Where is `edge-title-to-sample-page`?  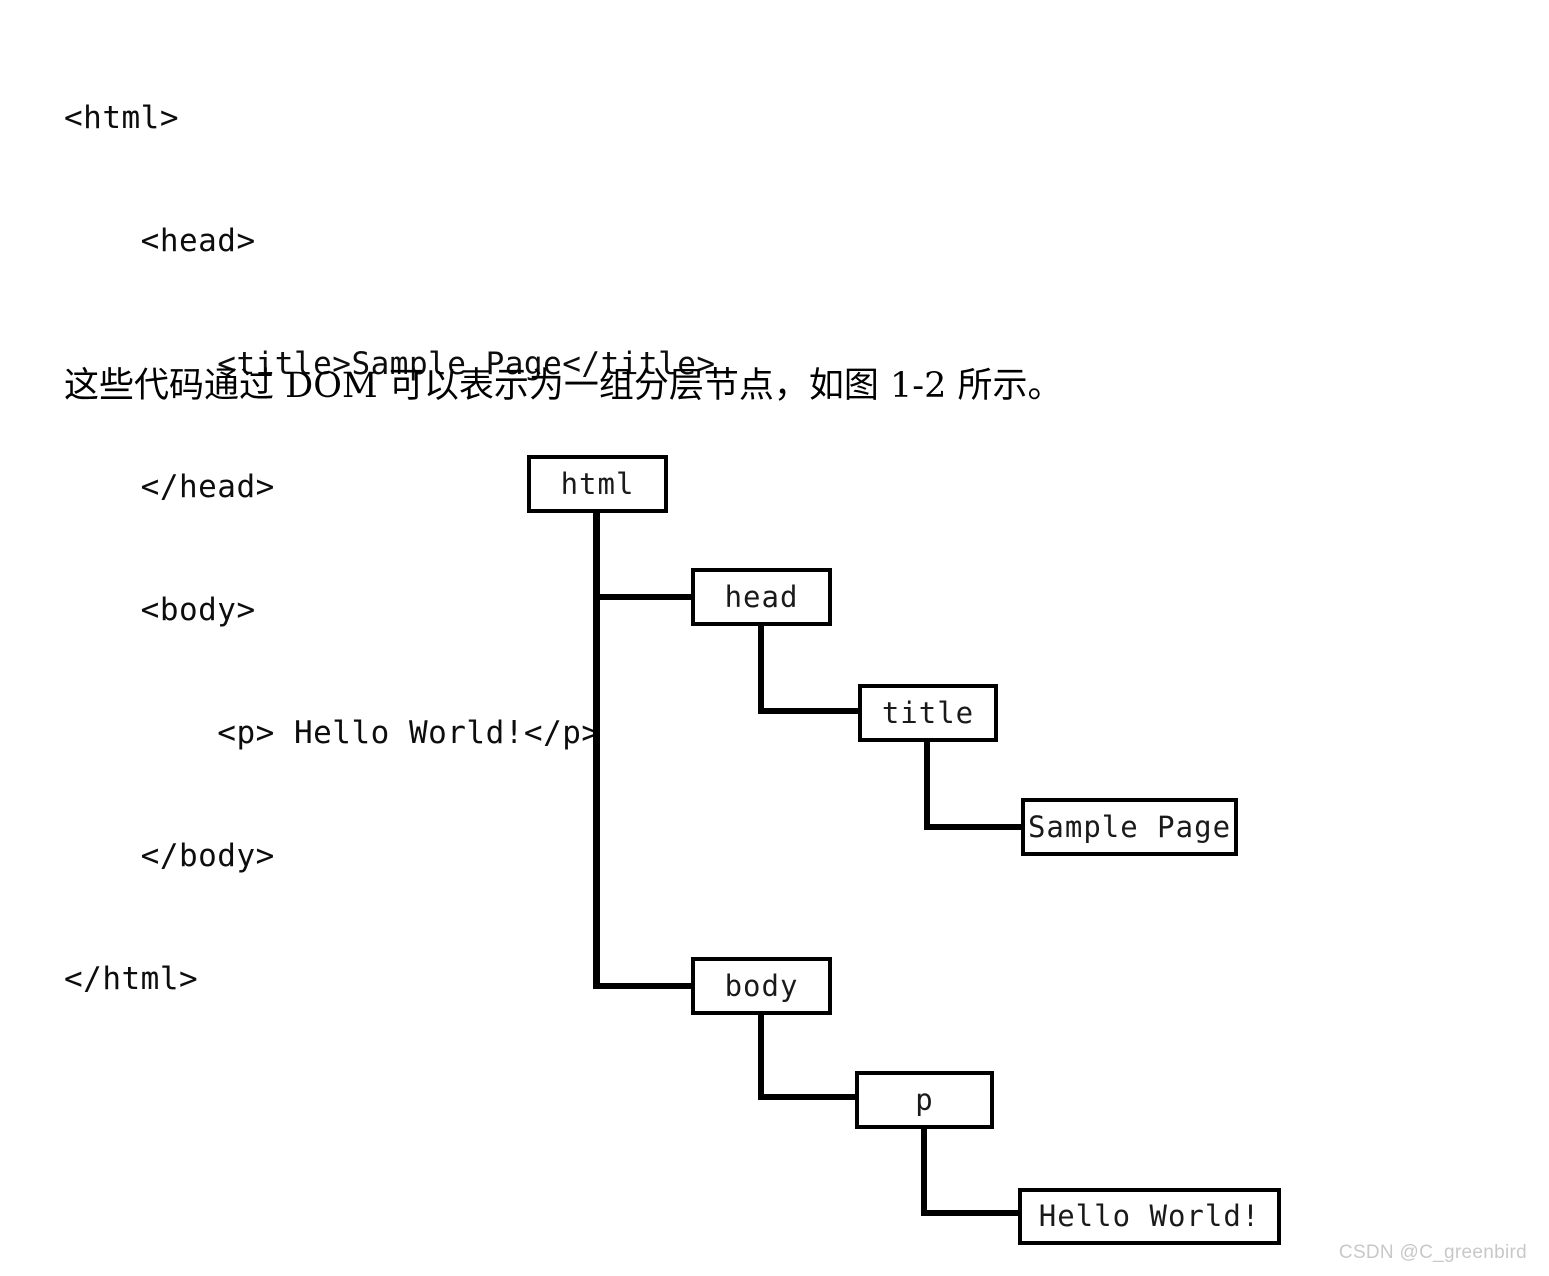 edge-title-to-sample-page is located at coordinates (974, 827).